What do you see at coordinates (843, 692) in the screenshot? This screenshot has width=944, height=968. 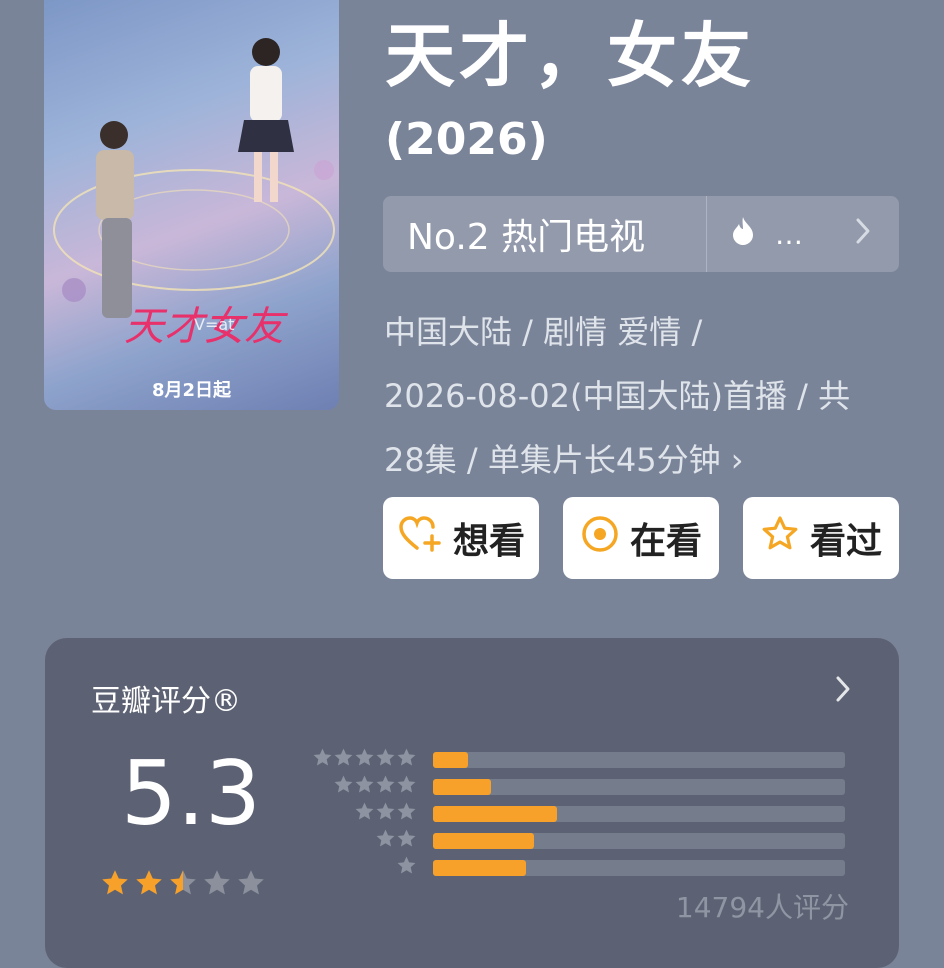 I see `rating-chevron-icon` at bounding box center [843, 692].